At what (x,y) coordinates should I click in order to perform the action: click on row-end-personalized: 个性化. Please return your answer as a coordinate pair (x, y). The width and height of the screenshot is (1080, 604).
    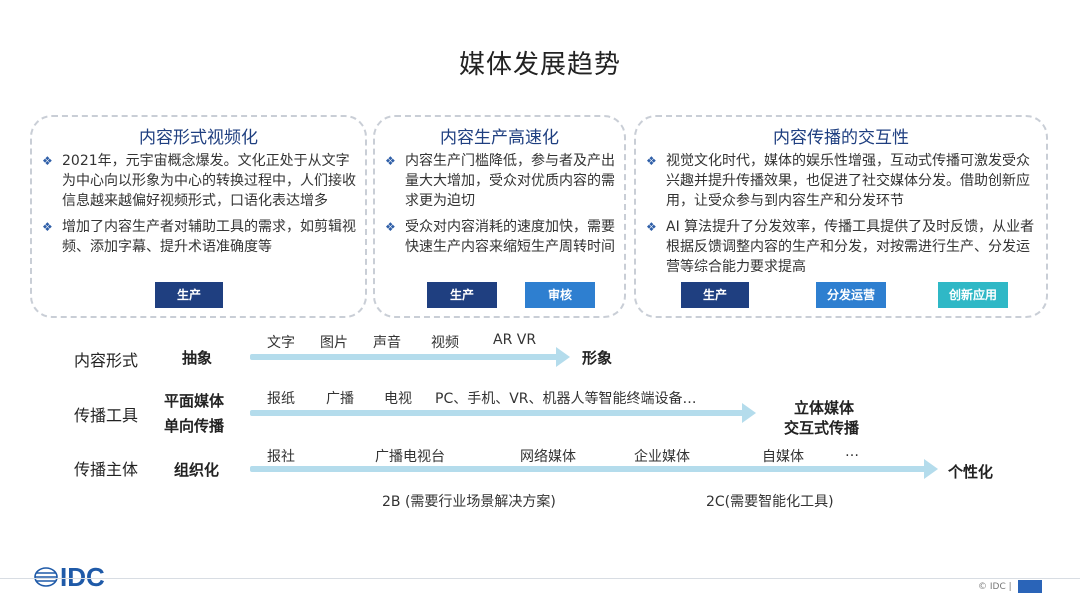
    Looking at the image, I should click on (971, 472).